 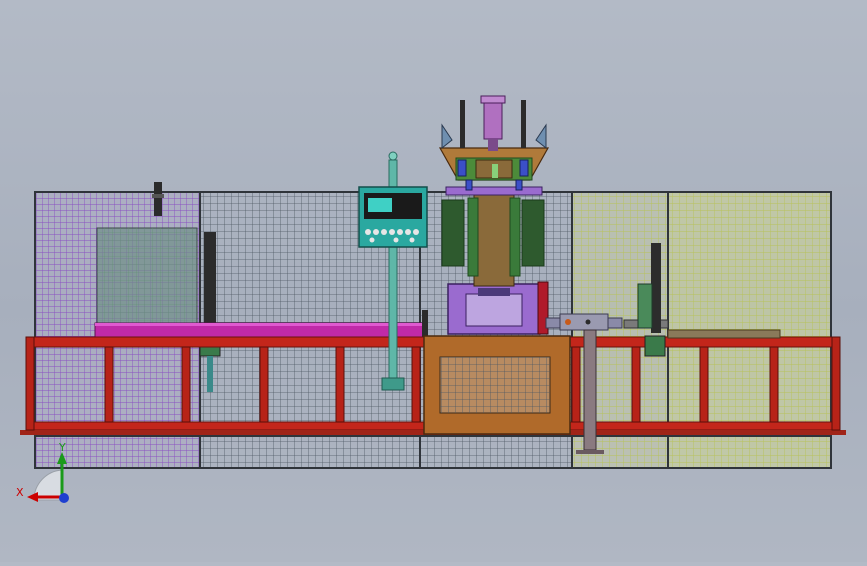 What do you see at coordinates (533, 233) in the screenshot?
I see `side-plate-right` at bounding box center [533, 233].